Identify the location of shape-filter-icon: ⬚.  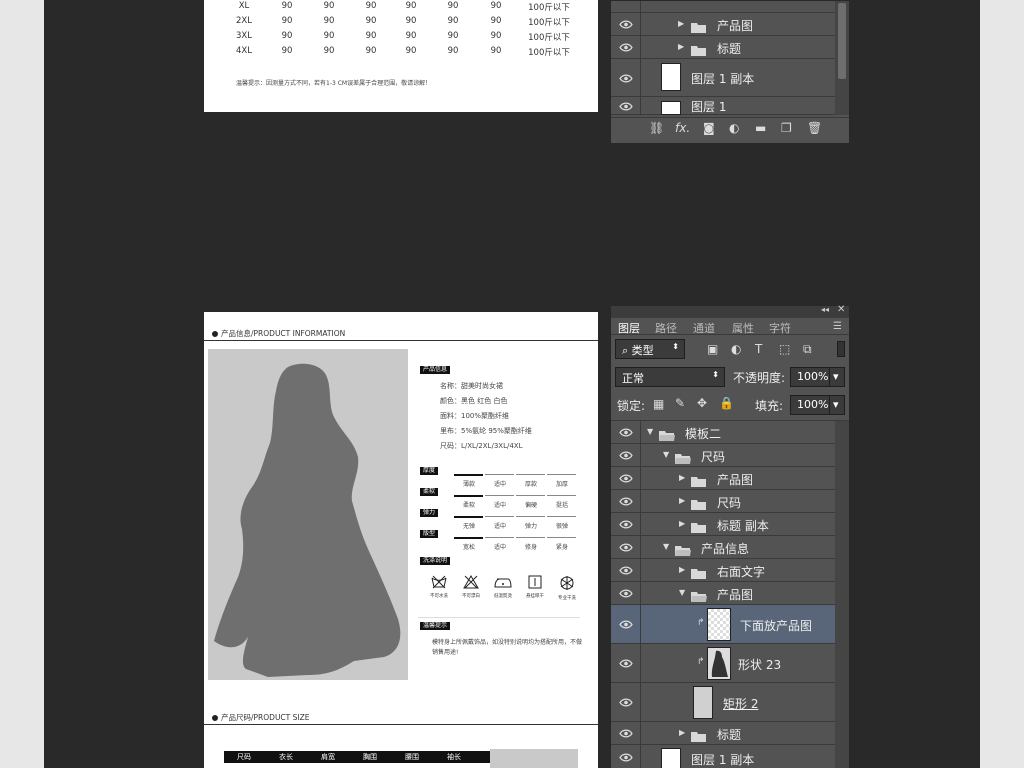
(784, 349).